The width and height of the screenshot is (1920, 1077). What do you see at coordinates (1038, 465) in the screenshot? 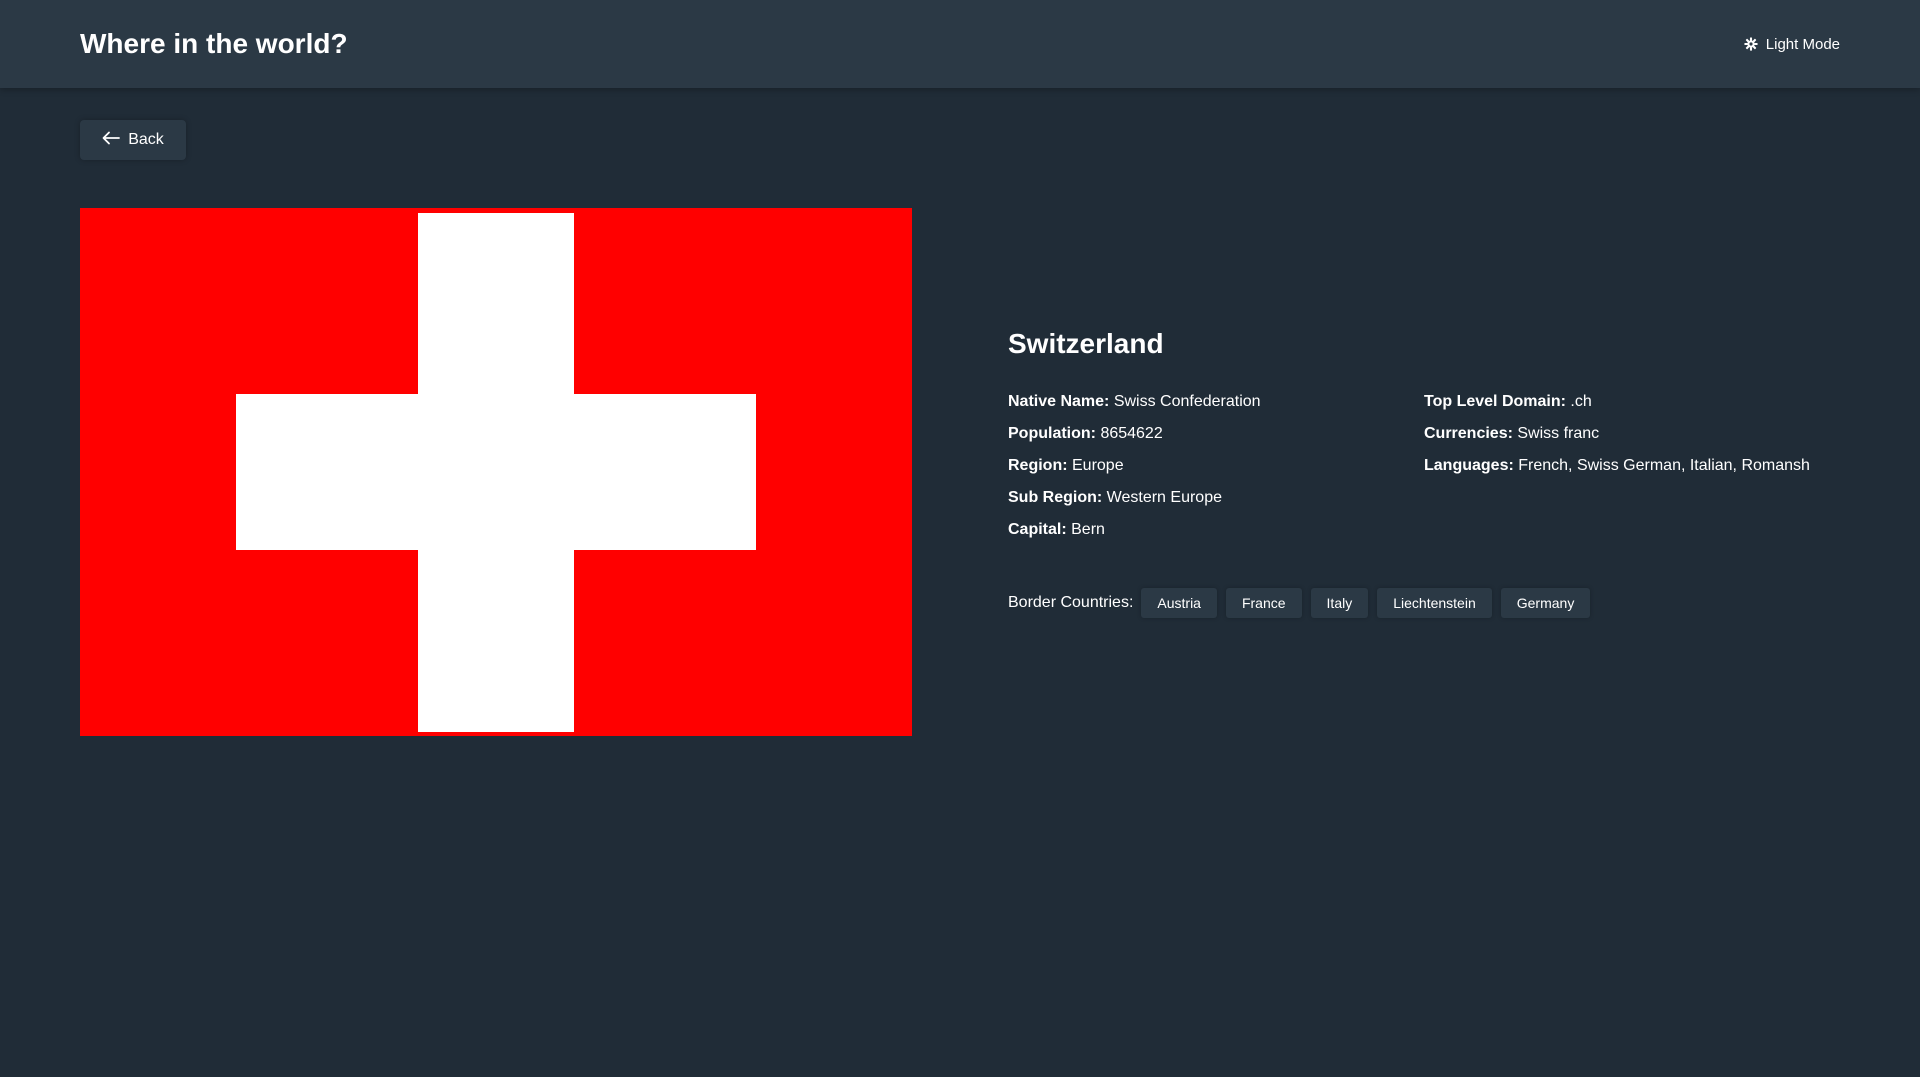
I see `field-label: Region:` at bounding box center [1038, 465].